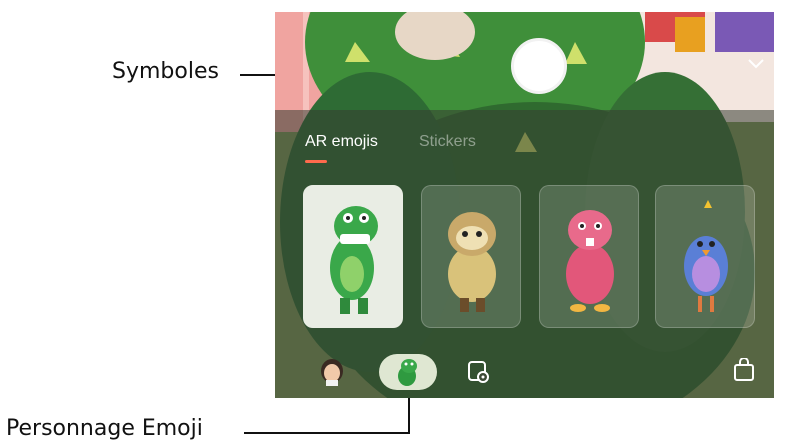 The image size is (797, 448). What do you see at coordinates (756, 64) in the screenshot?
I see `chevron-down-icon` at bounding box center [756, 64].